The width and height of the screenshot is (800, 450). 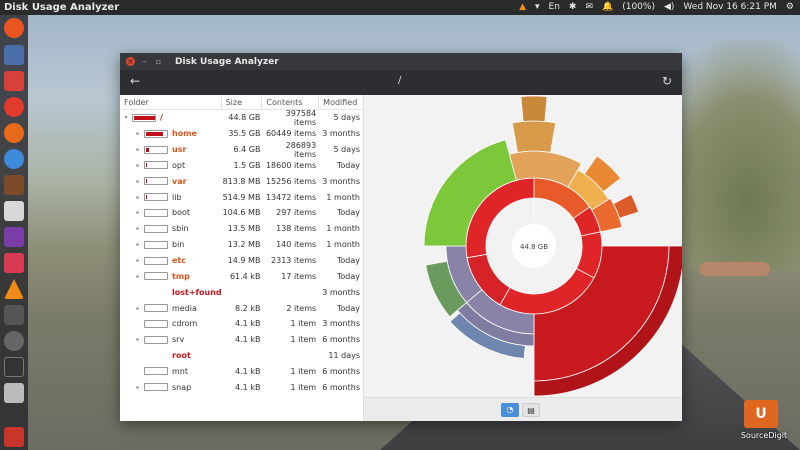 I want to click on folder-size: 61.4 kB, so click(x=245, y=276).